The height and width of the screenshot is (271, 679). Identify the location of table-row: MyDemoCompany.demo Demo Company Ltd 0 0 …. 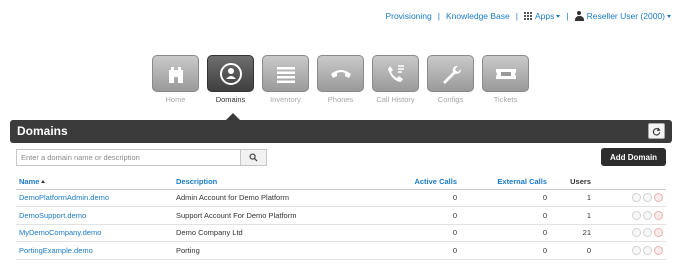
(341, 233).